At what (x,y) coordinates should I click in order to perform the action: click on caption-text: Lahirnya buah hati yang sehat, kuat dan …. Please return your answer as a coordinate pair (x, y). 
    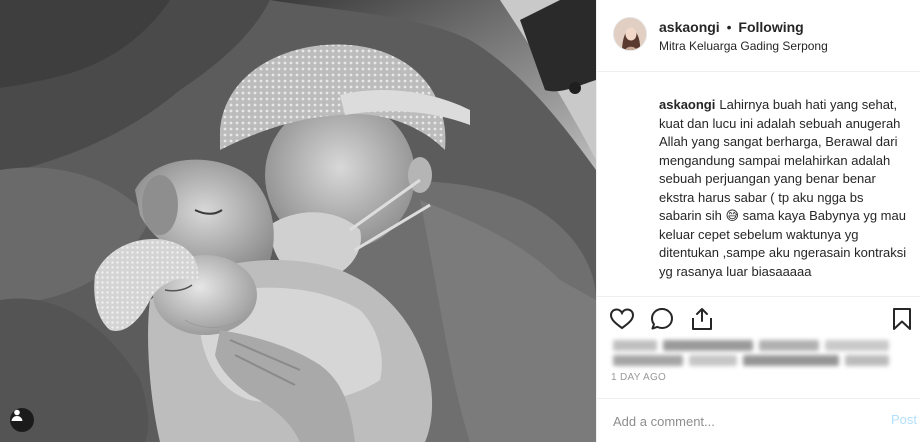
    Looking at the image, I should click on (783, 188).